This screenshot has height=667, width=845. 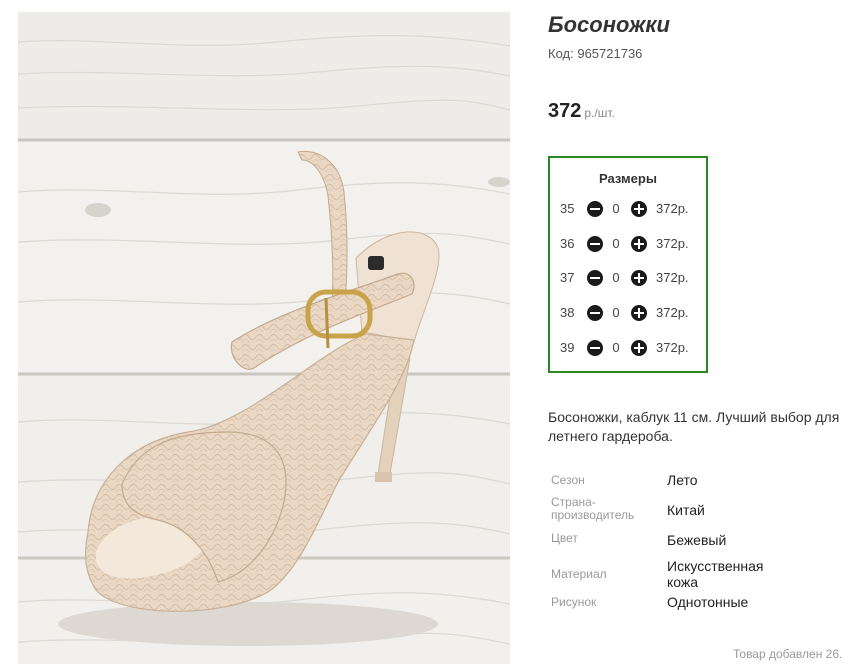 I want to click on size-label: 36, so click(x=567, y=243).